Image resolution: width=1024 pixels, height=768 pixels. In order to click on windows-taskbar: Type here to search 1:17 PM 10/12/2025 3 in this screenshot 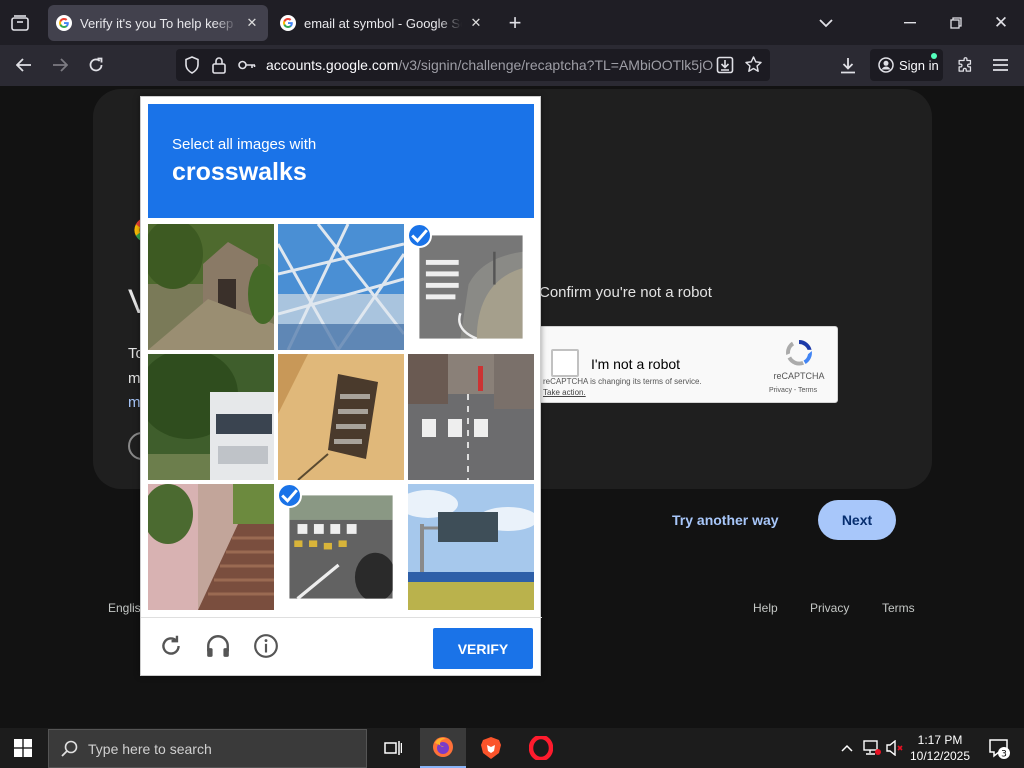, I will do `click(512, 748)`.